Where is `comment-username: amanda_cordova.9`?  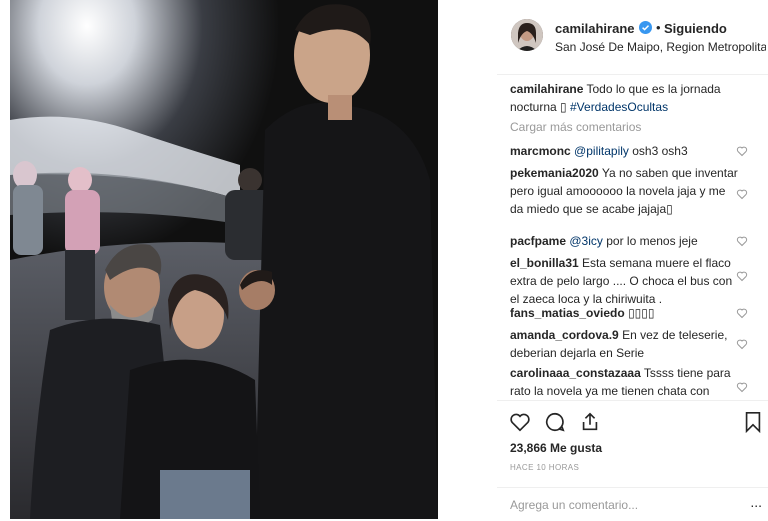
comment-username: amanda_cordova.9 is located at coordinates (564, 335).